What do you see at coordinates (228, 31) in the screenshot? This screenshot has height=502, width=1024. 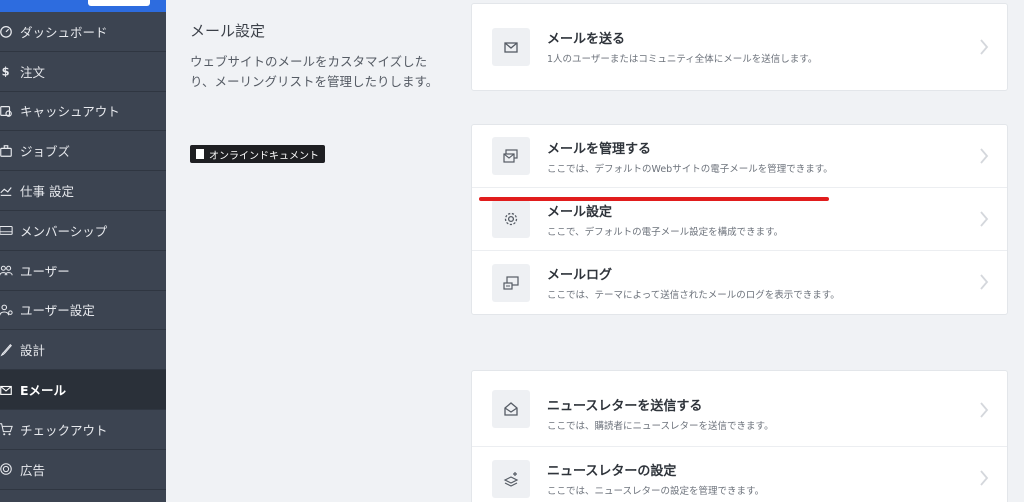 I see `page-title: メール設定` at bounding box center [228, 31].